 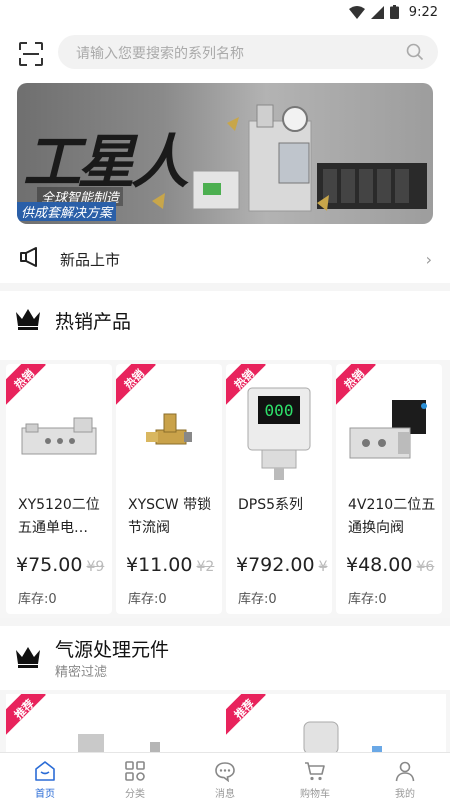 I want to click on tab-cart: 购物车, so click(x=315, y=776).